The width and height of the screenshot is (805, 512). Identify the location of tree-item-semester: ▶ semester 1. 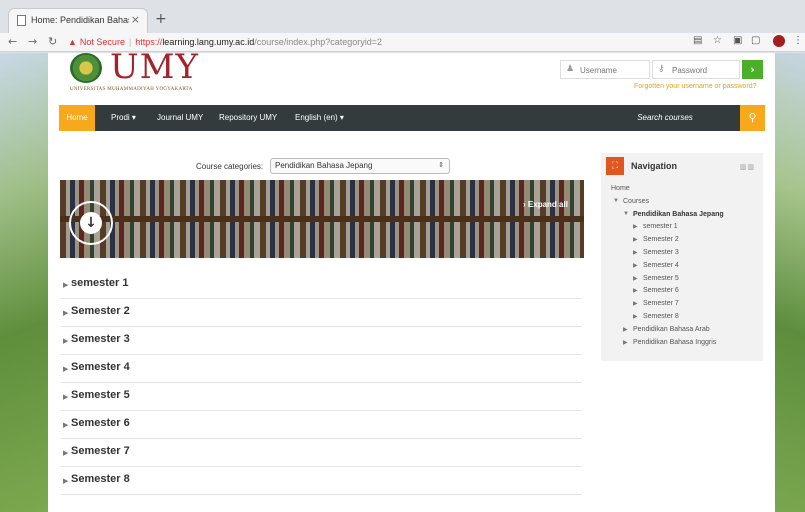
(686, 229).